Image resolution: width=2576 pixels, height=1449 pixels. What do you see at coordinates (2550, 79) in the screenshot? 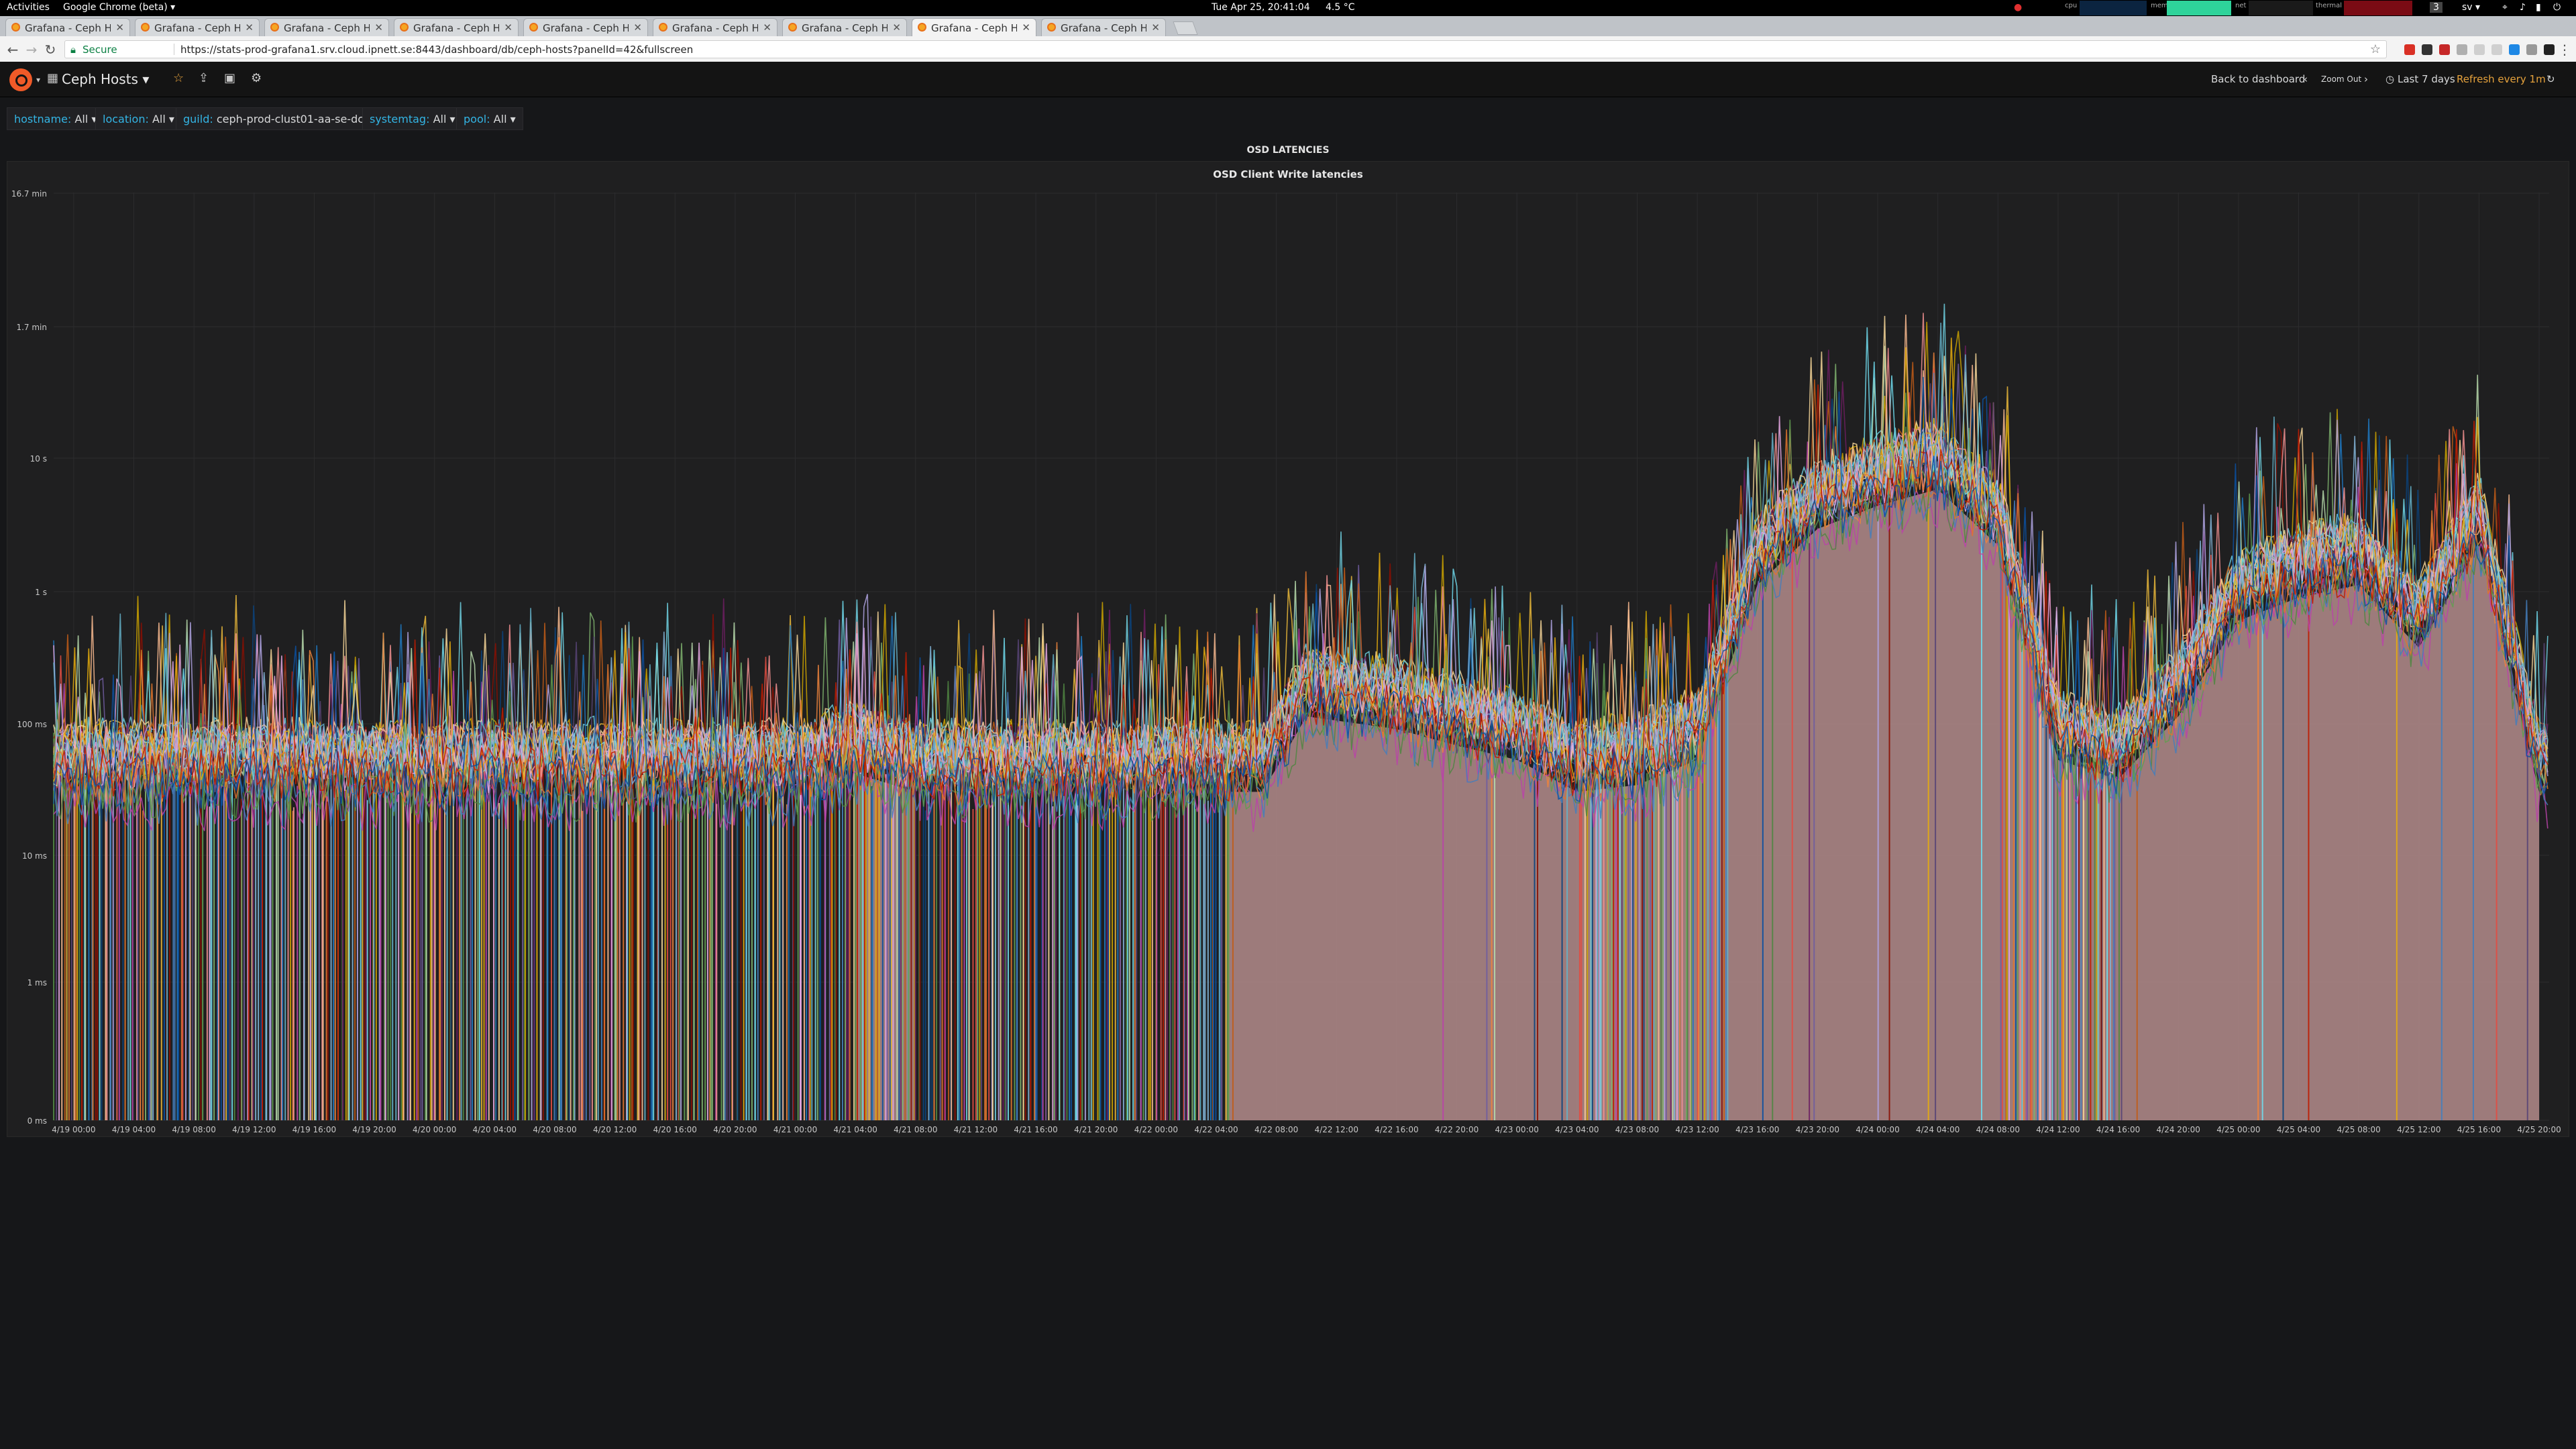
I see `refresh-icon: ↻` at bounding box center [2550, 79].